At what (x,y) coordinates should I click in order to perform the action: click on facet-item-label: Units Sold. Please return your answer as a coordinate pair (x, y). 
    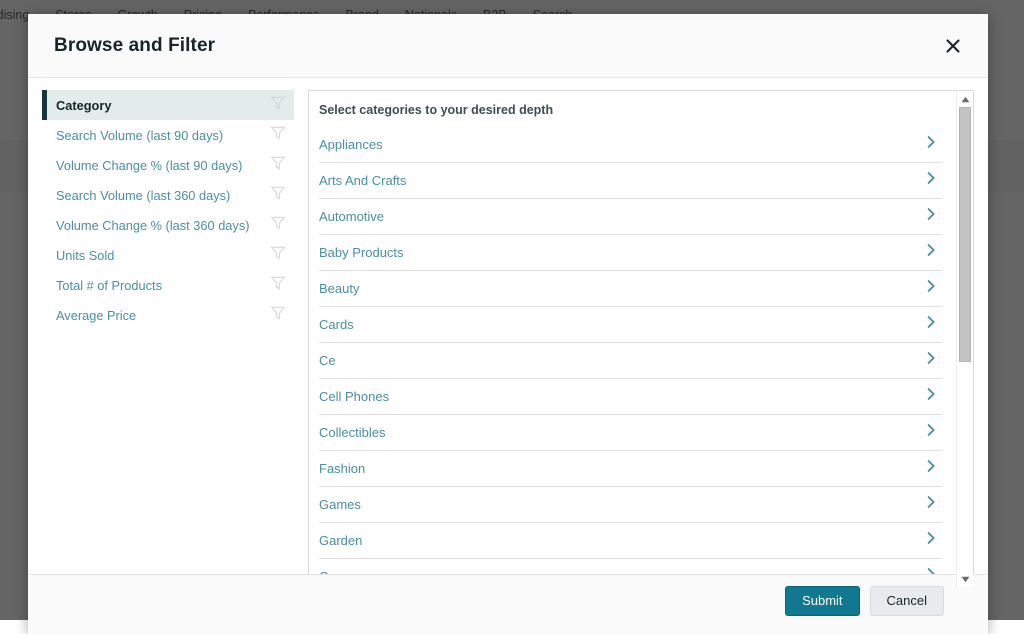
    Looking at the image, I should click on (160, 255).